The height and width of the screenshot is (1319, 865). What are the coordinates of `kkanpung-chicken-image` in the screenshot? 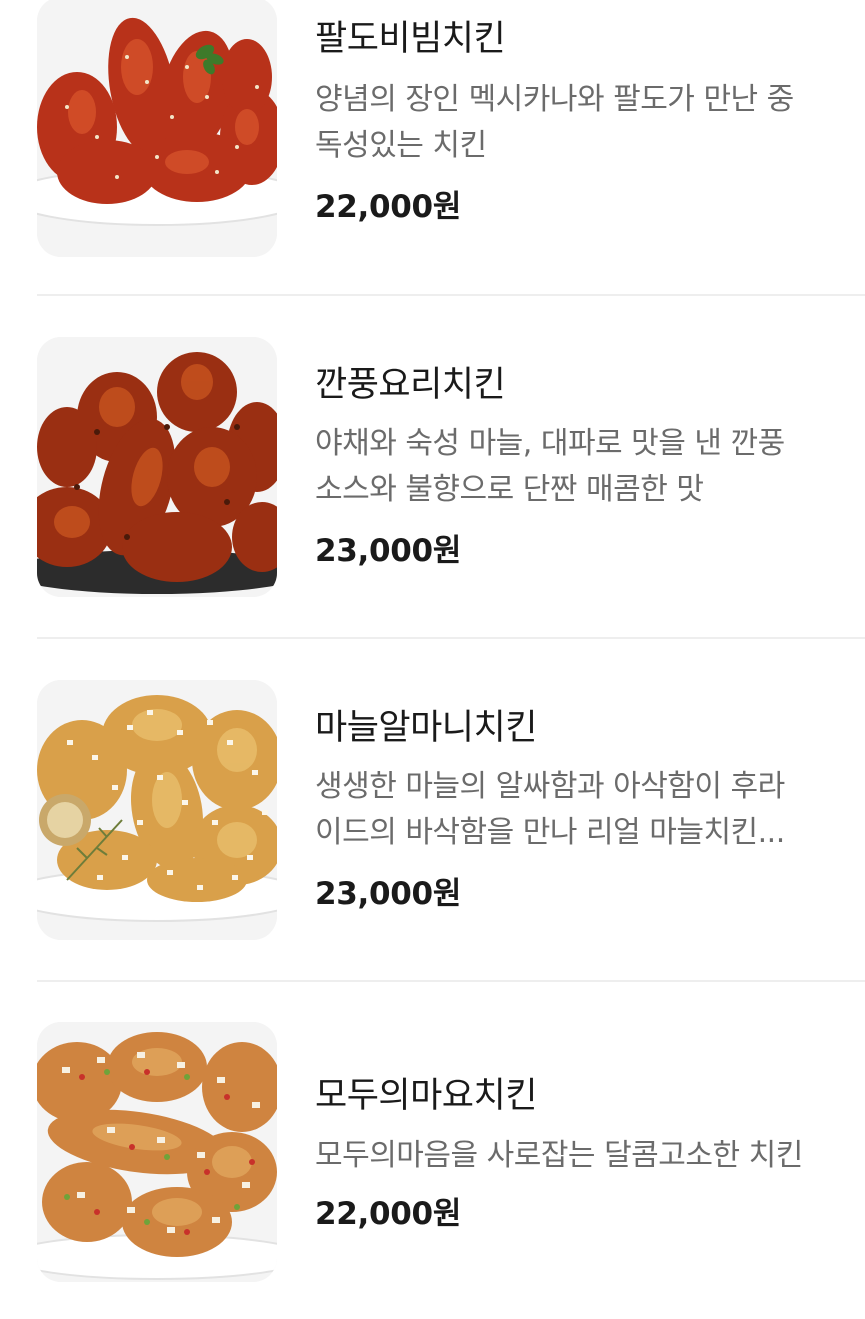 It's located at (157, 467).